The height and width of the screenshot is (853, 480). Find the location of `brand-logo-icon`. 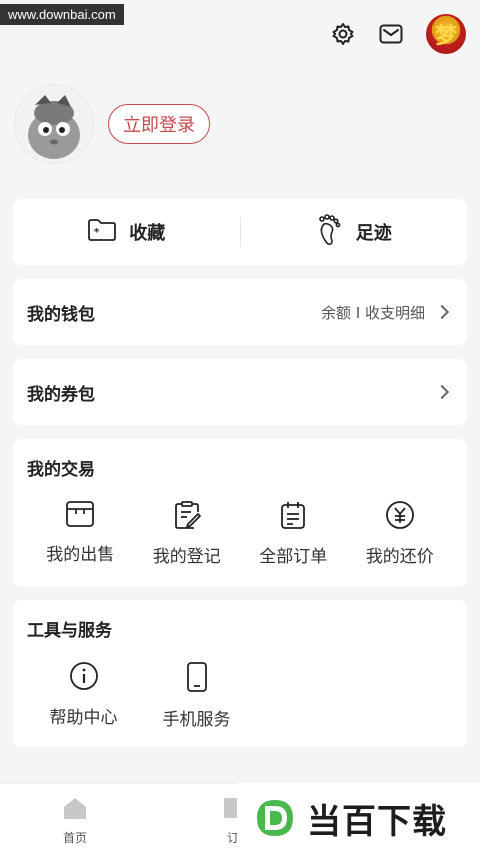

brand-logo-icon is located at coordinates (275, 818).